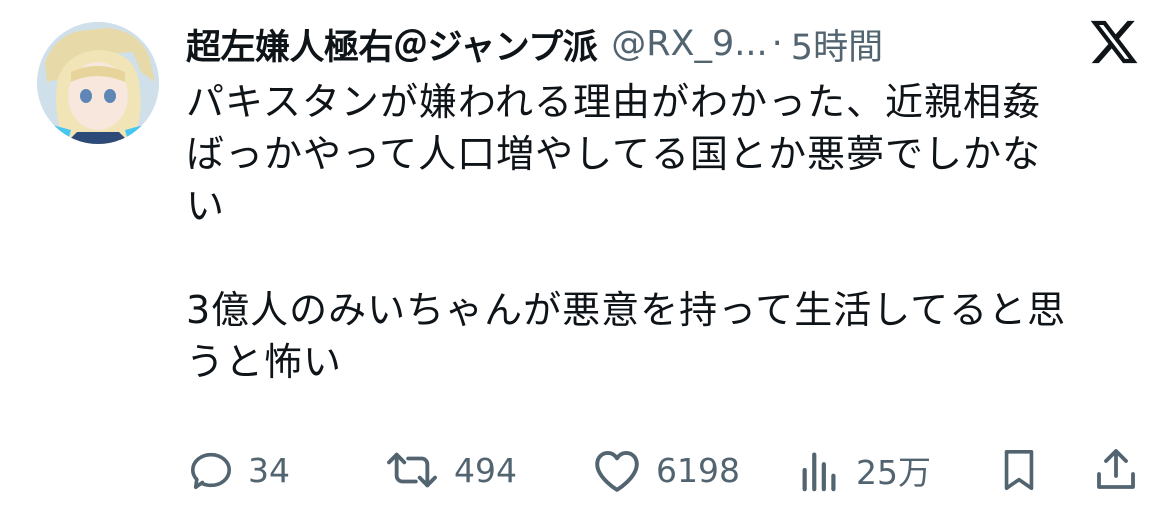 This screenshot has width=1170, height=520. I want to click on reply-count: 34, so click(269, 470).